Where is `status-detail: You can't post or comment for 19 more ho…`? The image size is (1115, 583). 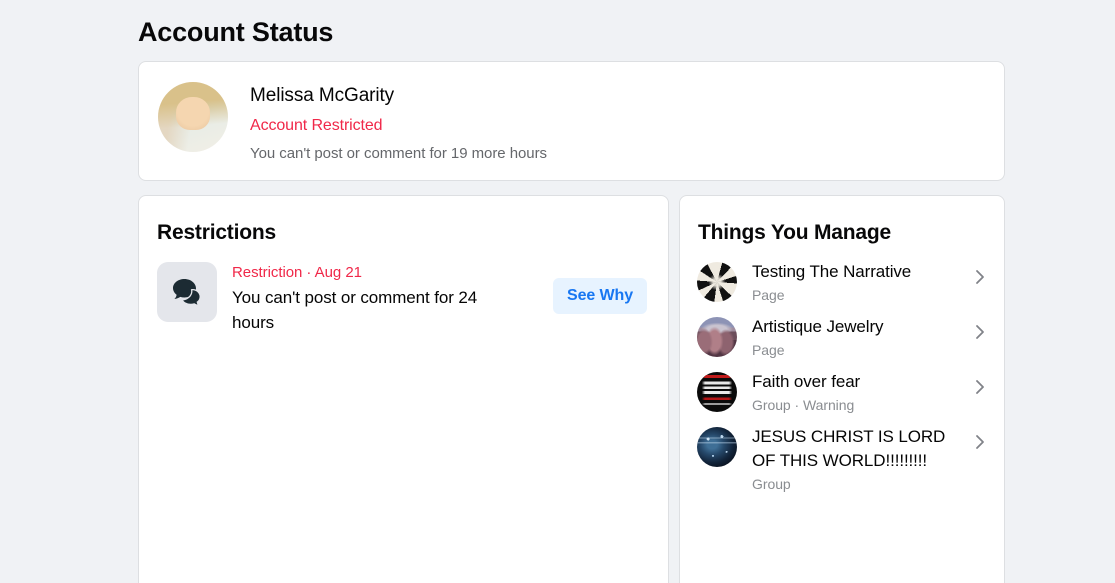 status-detail: You can't post or comment for 19 more ho… is located at coordinates (398, 153).